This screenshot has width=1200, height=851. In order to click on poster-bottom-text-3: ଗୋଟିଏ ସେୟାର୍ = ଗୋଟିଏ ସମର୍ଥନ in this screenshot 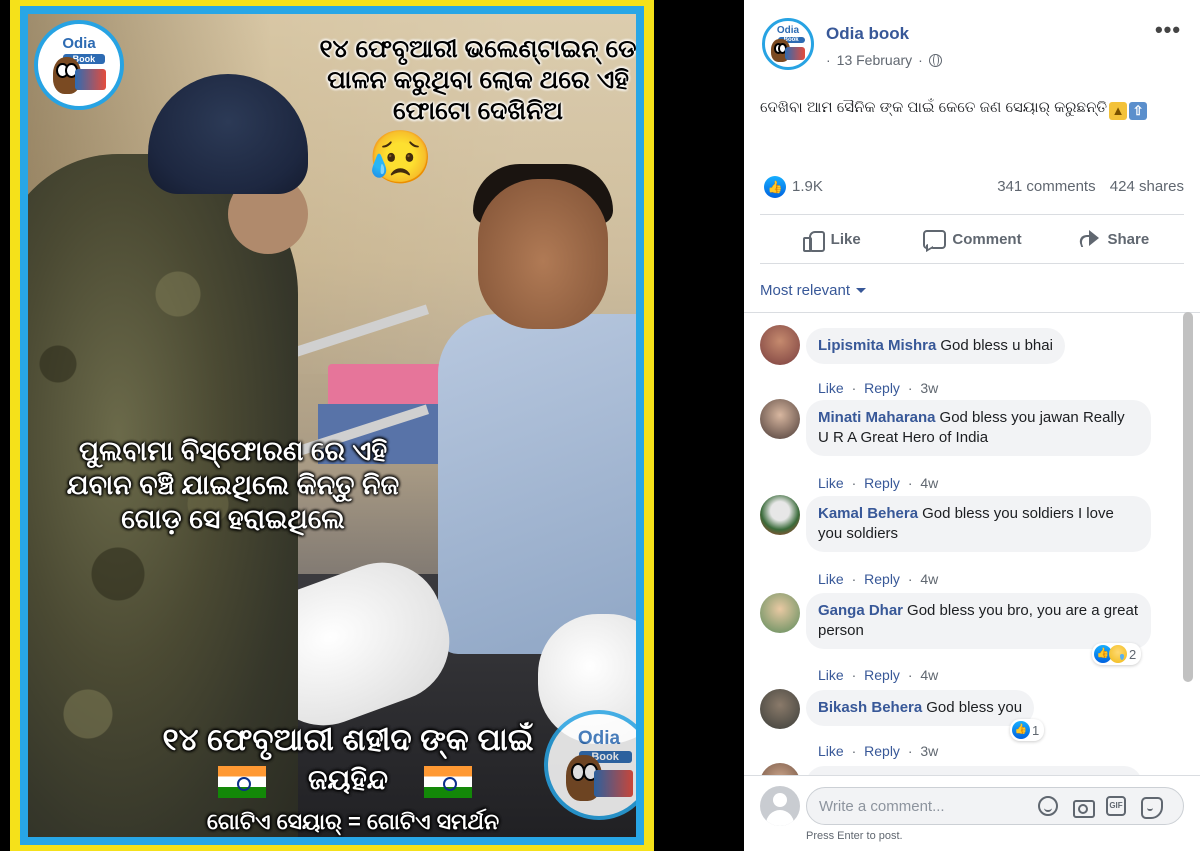, I will do `click(353, 821)`.